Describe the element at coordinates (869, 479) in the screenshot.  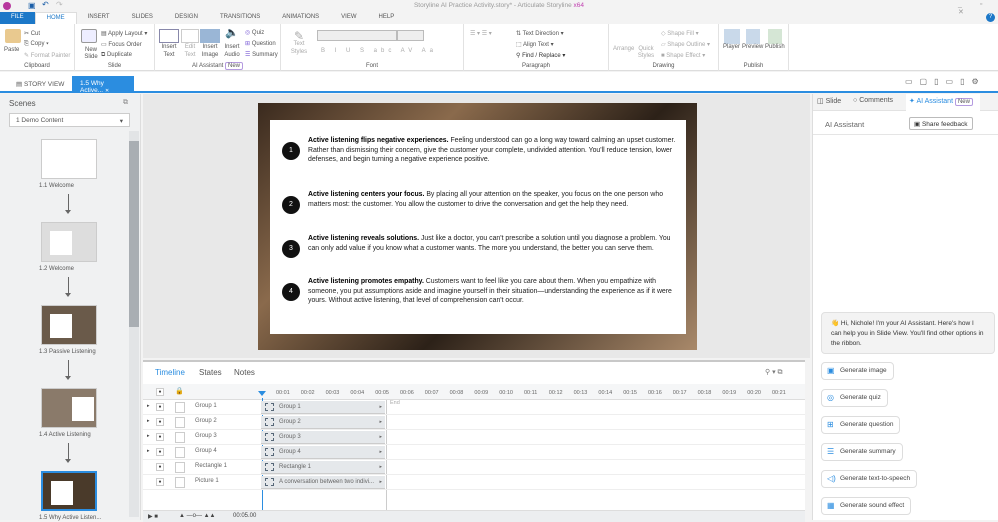
I see `action-generate-text-to-speech: ◁) Generate text-to-speech` at that location.